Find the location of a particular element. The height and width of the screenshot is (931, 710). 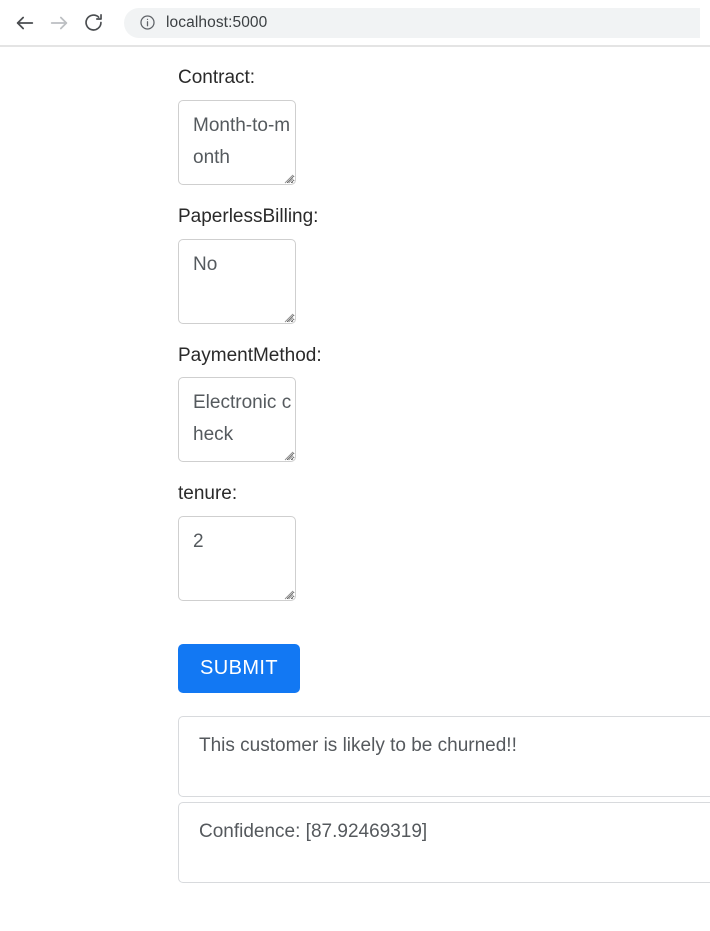

arrow-left-icon is located at coordinates (25, 23).